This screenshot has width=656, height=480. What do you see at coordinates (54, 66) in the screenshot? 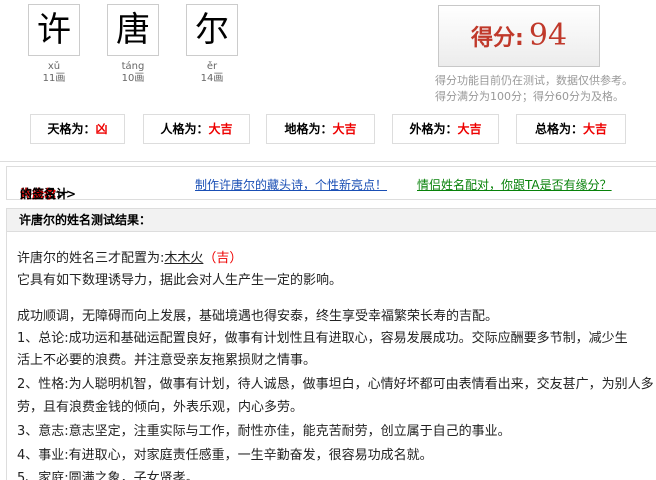
I see `name-char-pinyin: xǔ` at bounding box center [54, 66].